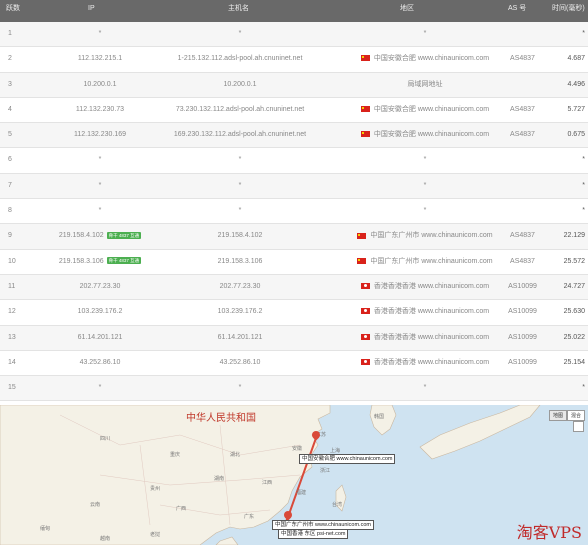  I want to click on map-label: 广东, so click(249, 517).